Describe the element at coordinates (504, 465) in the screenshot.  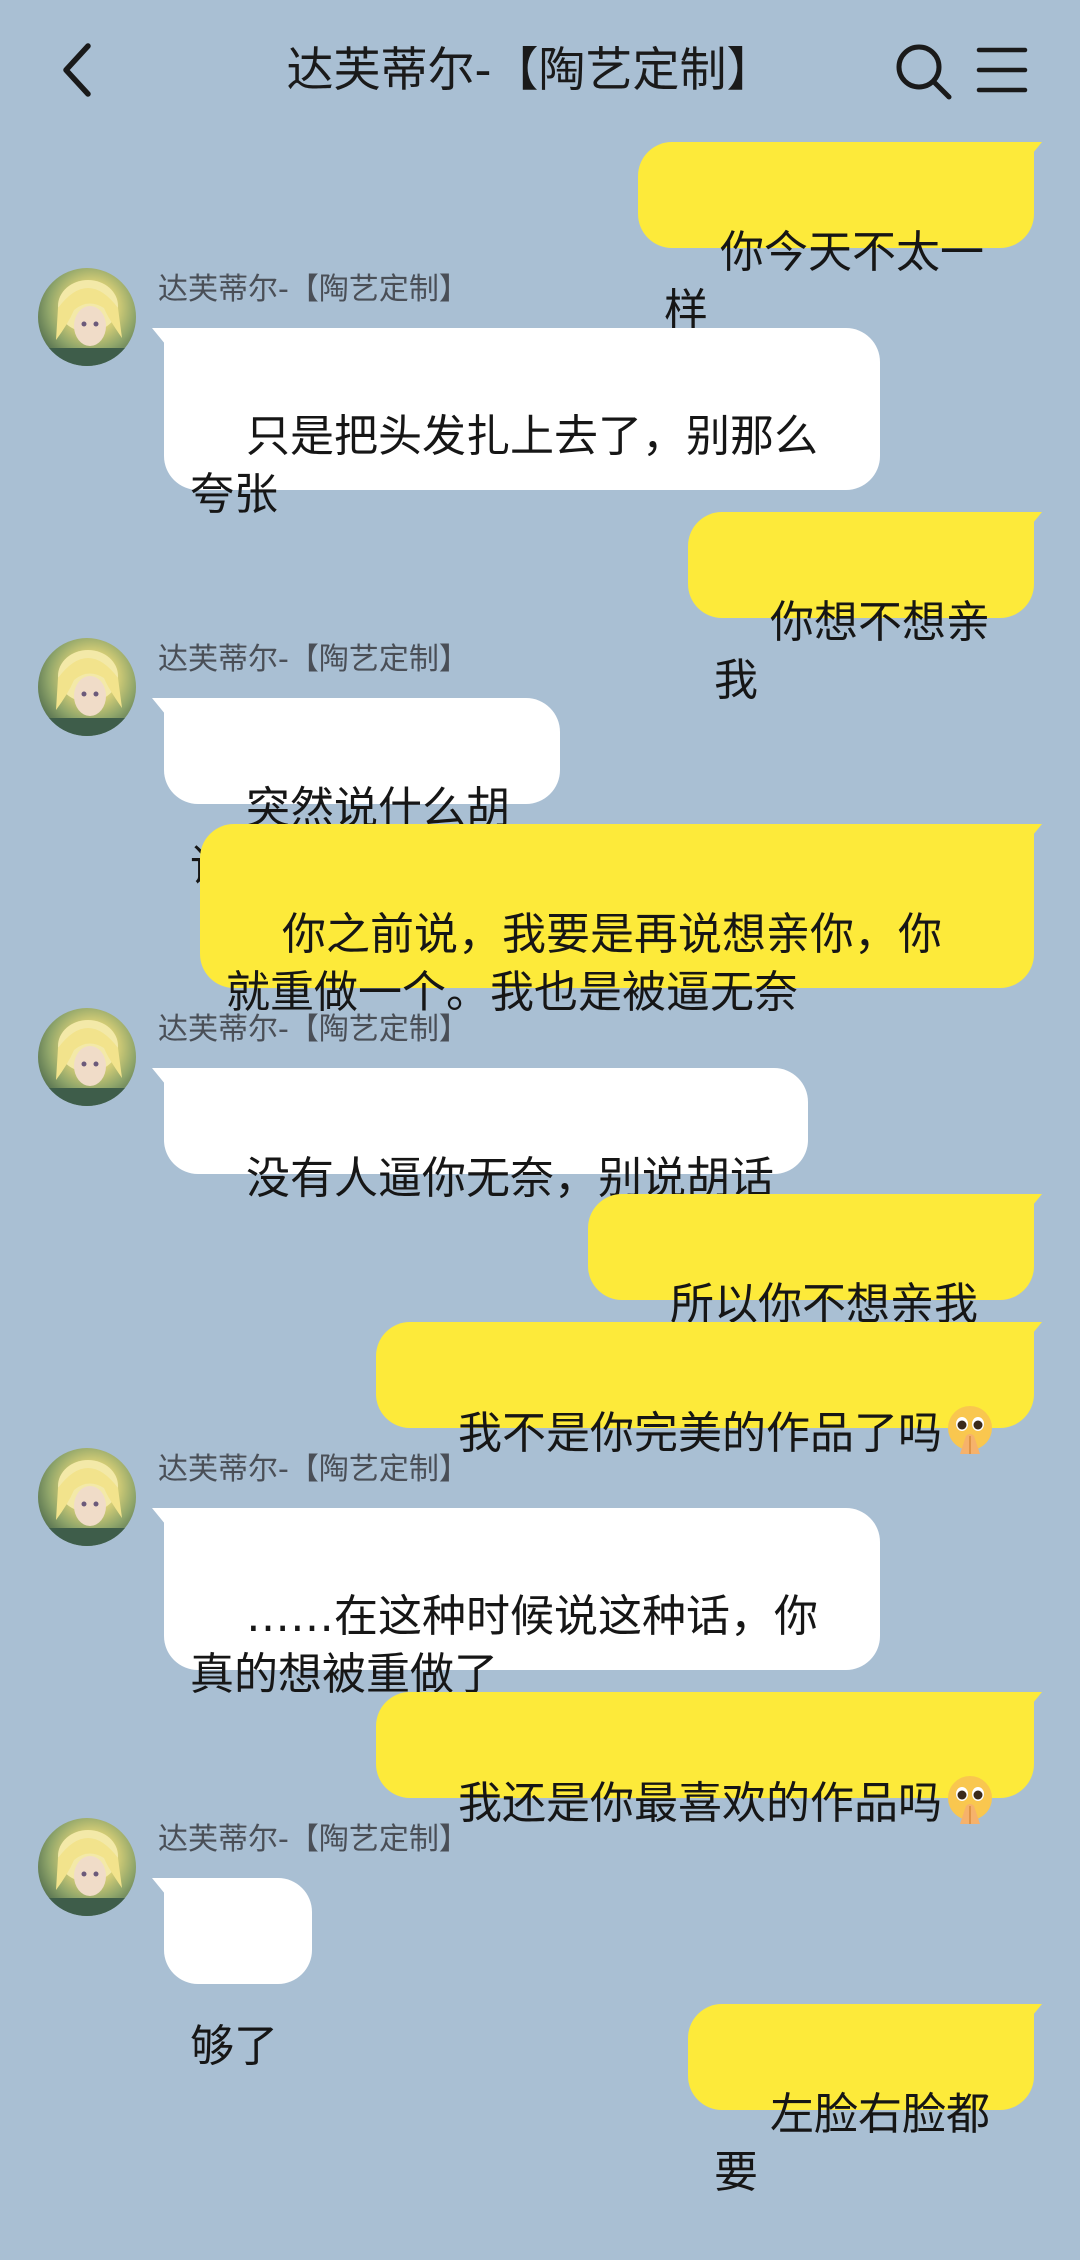
I see `message-text: 只是把头发扎上去了，别那么 夸张` at that location.